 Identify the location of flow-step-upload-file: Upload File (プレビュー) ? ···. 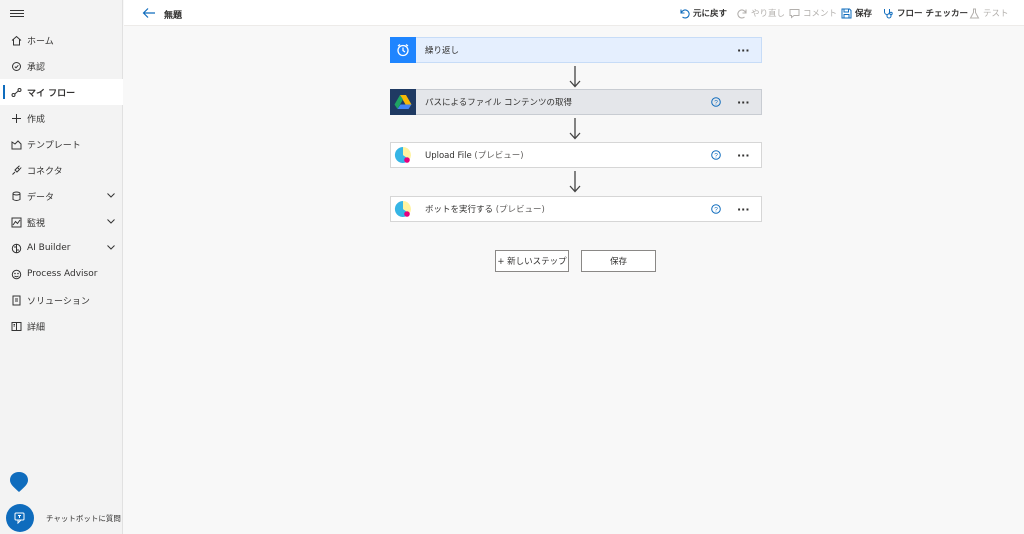
(576, 155).